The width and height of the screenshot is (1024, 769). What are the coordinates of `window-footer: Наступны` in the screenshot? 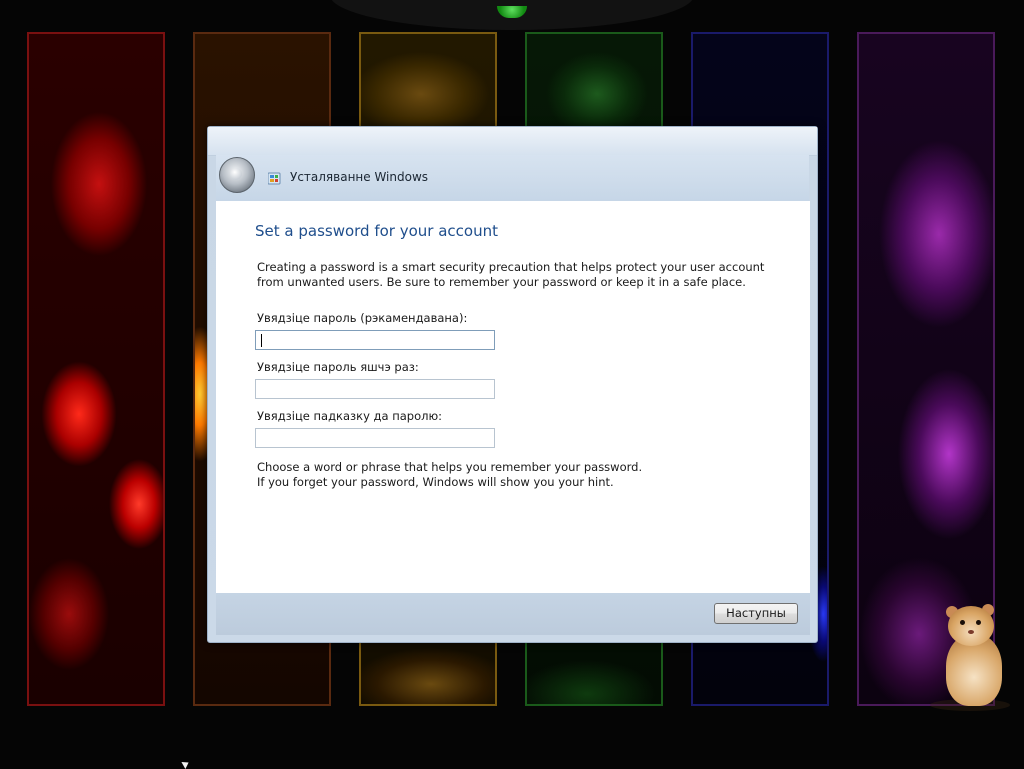 It's located at (513, 614).